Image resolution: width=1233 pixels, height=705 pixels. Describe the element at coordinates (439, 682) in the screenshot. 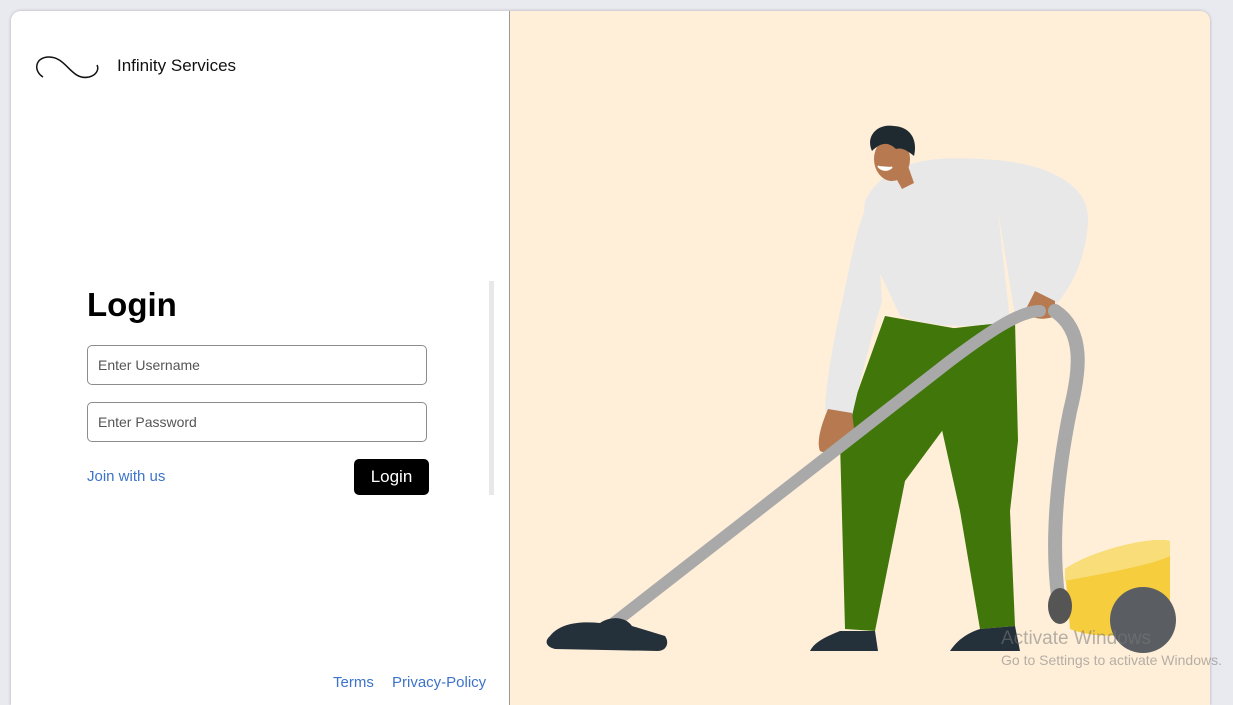

I see `privacy-policy-link: Privacy-Policy` at that location.